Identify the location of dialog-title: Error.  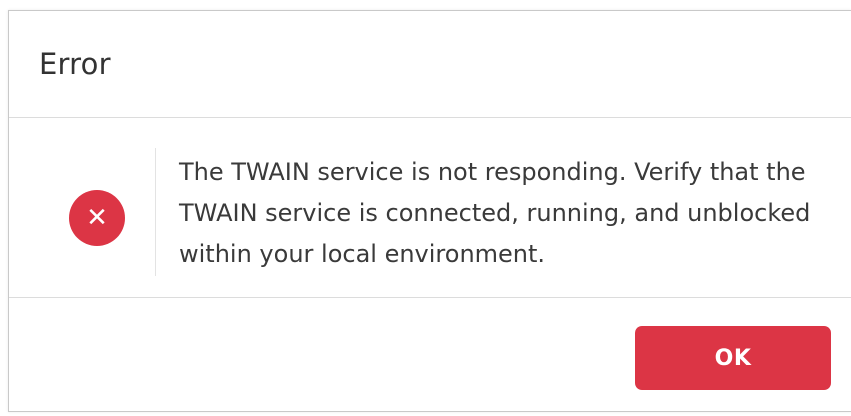
(75, 64).